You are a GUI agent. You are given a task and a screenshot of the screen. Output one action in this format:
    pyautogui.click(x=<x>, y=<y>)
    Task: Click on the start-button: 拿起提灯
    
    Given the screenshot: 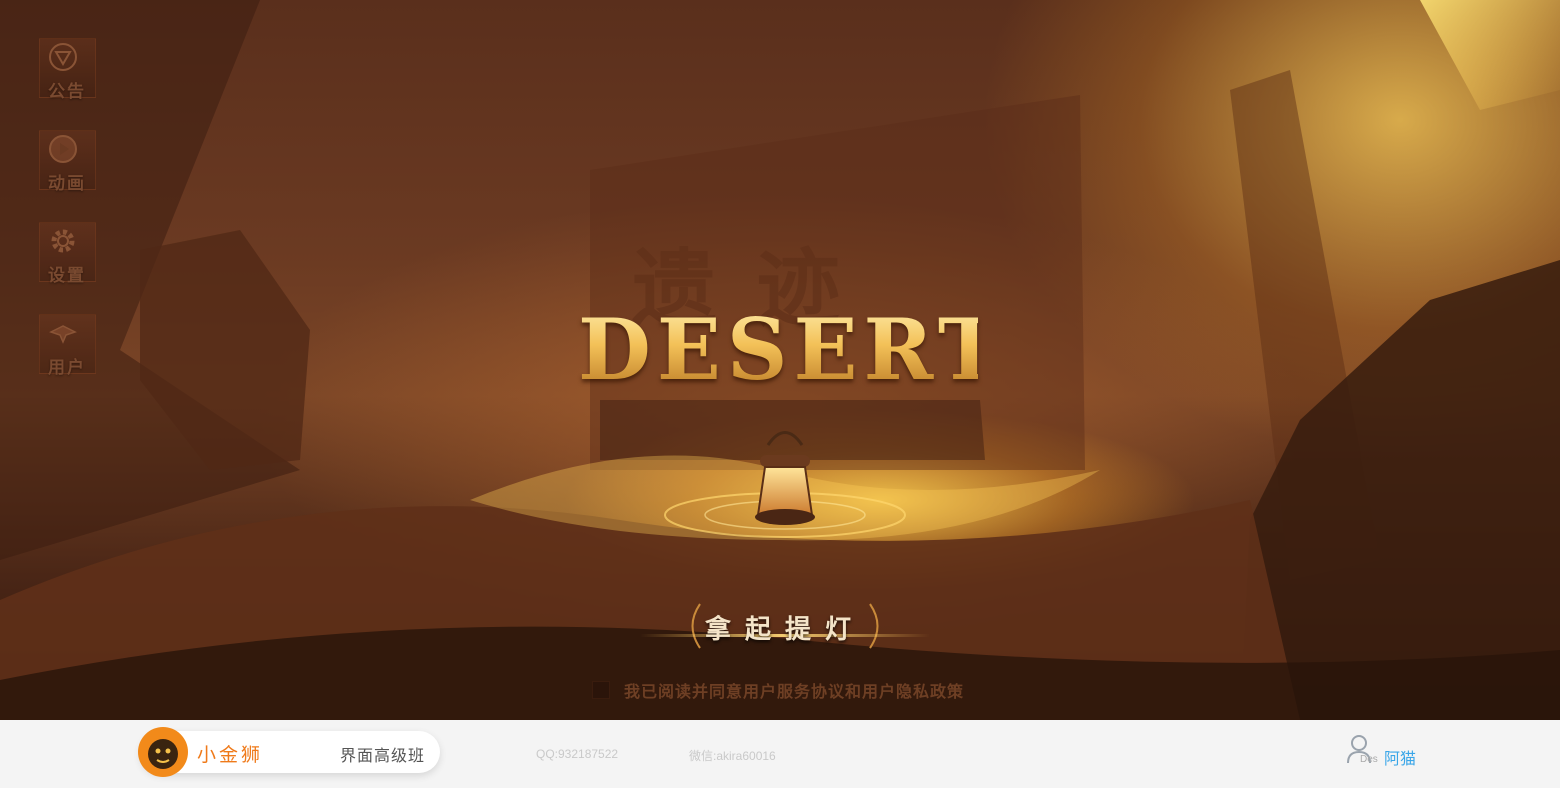 What is the action you would take?
    pyautogui.click(x=785, y=626)
    